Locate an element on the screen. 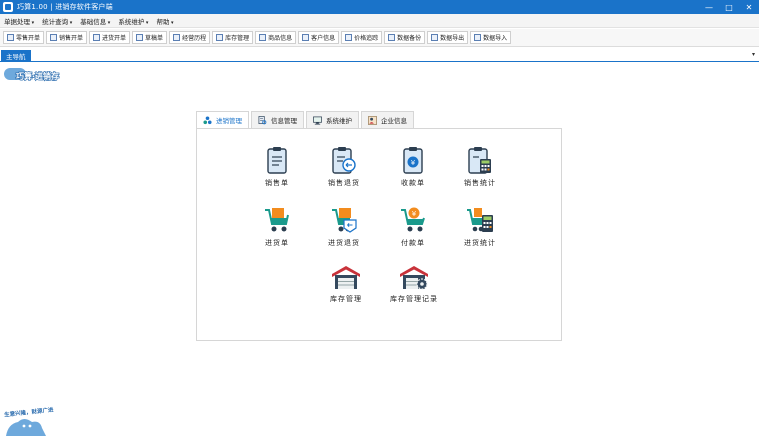  tab-label: 系统维护 is located at coordinates (339, 121).